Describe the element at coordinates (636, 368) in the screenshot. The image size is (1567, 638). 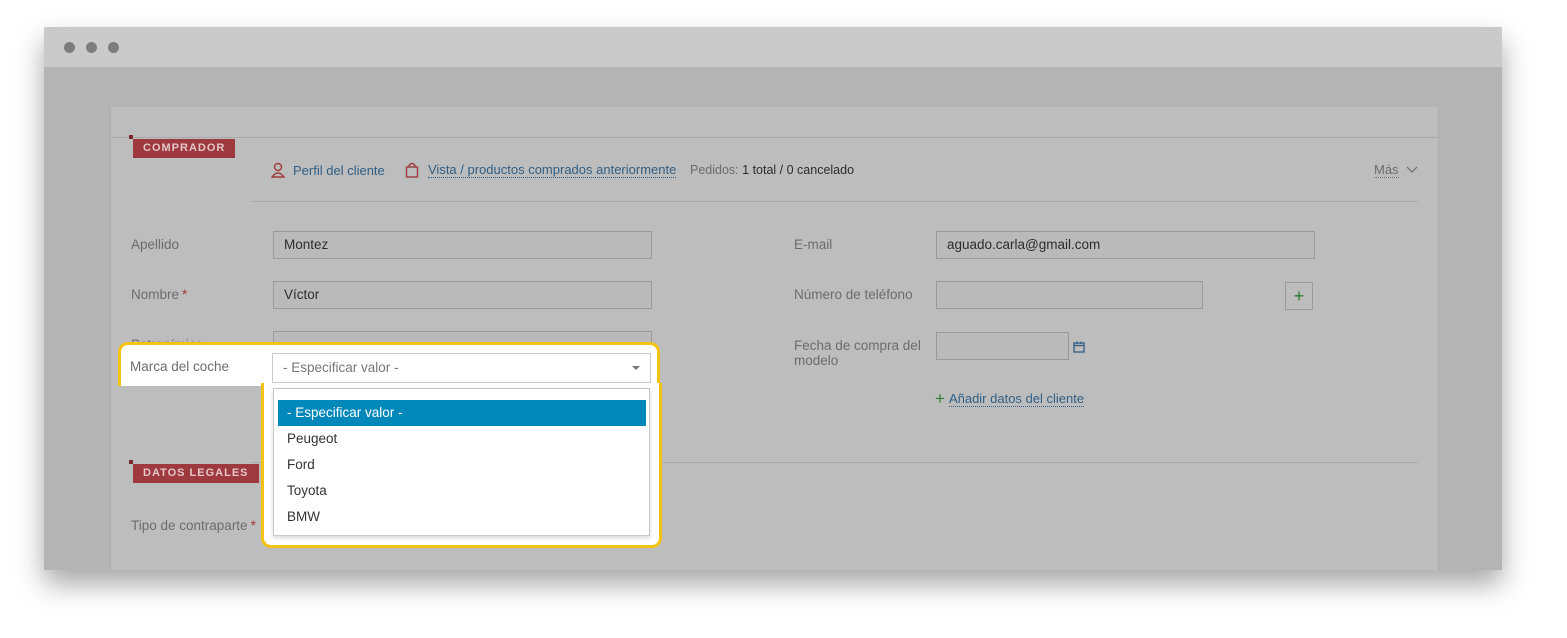
I see `caret-down-icon` at that location.